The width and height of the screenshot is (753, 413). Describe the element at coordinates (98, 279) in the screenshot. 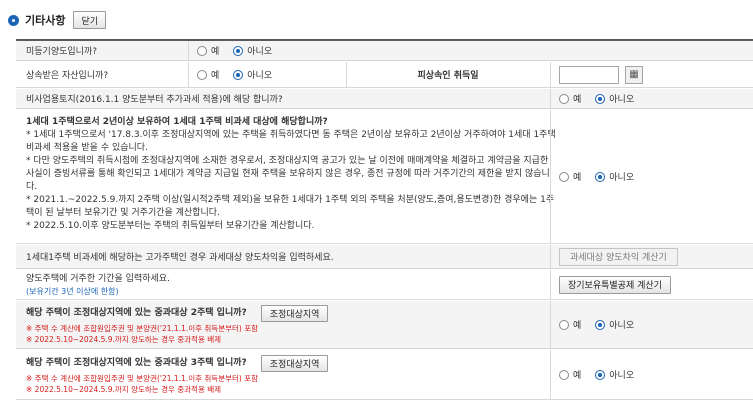

I see `residence-period-label: 양도주택에 거주한 기간을 입력하세요.` at that location.